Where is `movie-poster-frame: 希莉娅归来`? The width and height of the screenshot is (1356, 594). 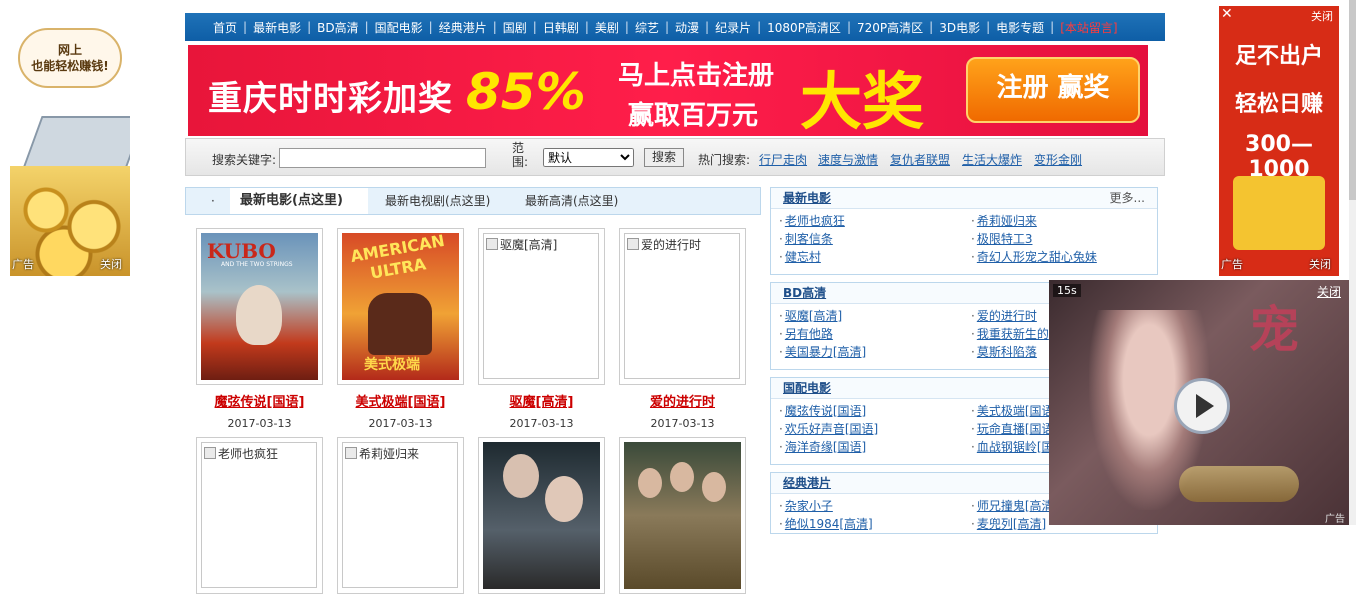
movie-poster-frame: 希莉娅归来 is located at coordinates (400, 515).